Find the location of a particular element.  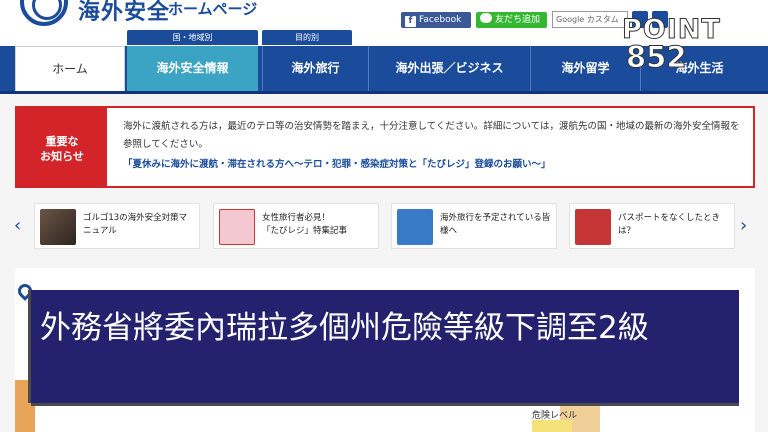

banner-card-golgo13: ゴルゴ13の海外安全対策マニュアル is located at coordinates (117, 226).